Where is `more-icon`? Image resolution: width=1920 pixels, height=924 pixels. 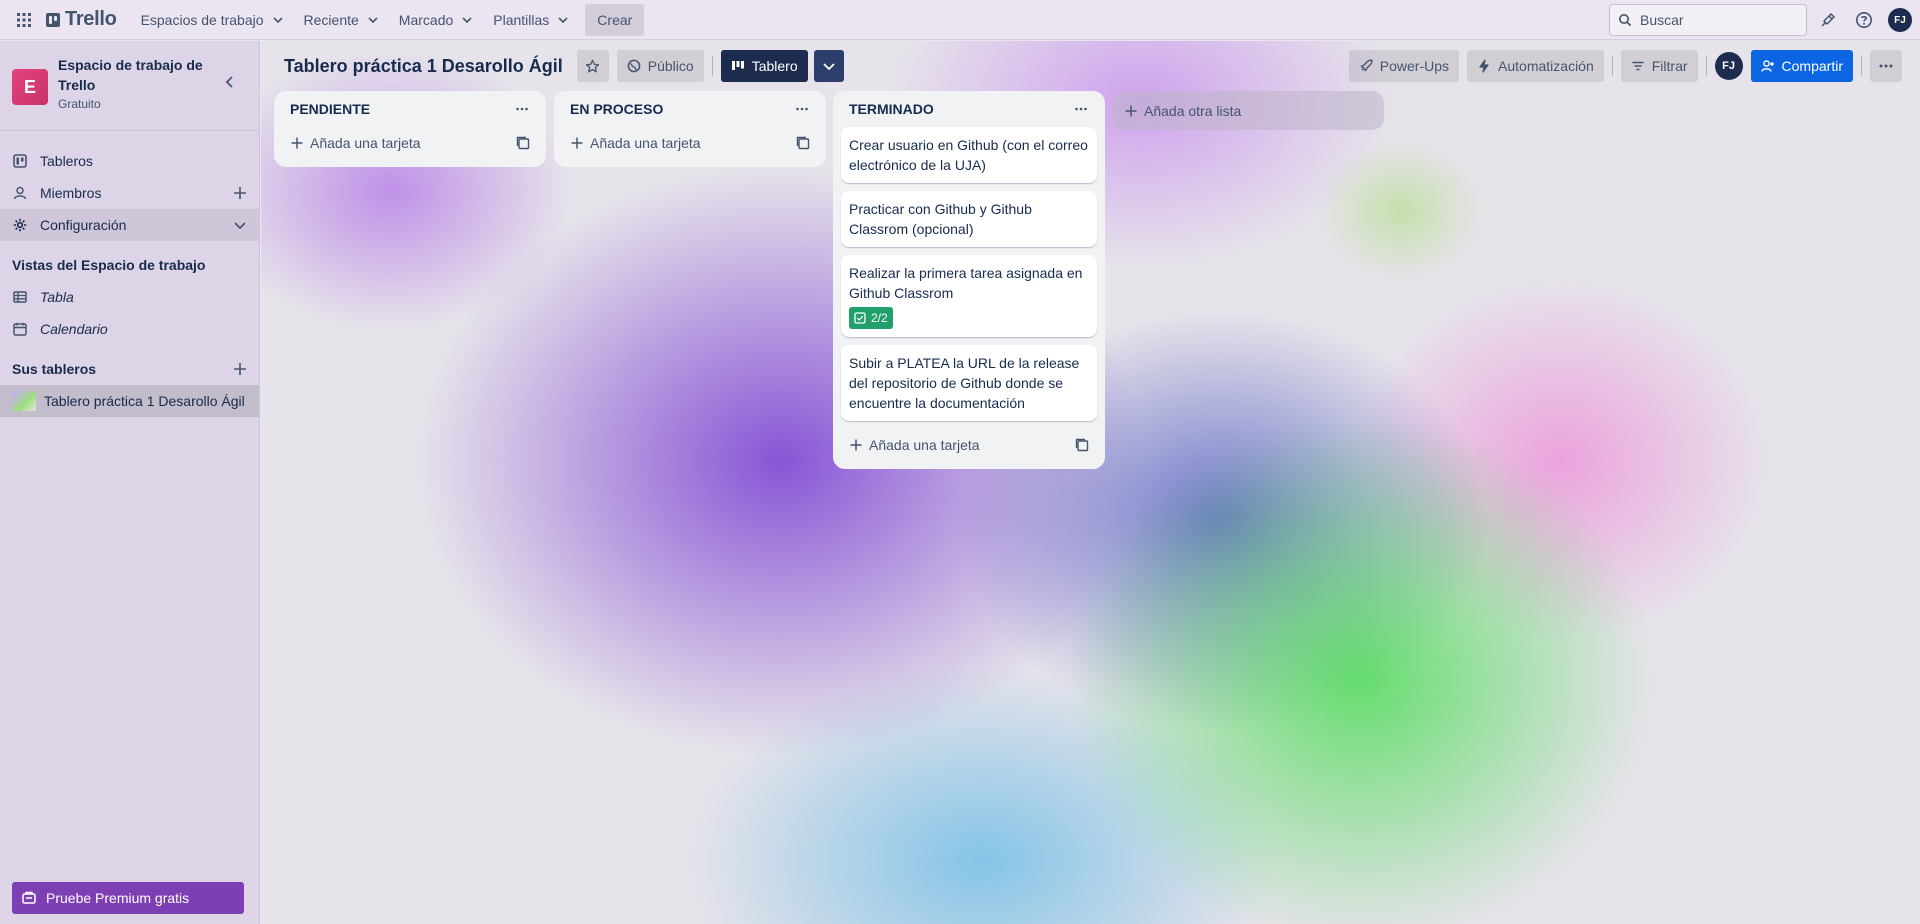
more-icon is located at coordinates (1886, 66).